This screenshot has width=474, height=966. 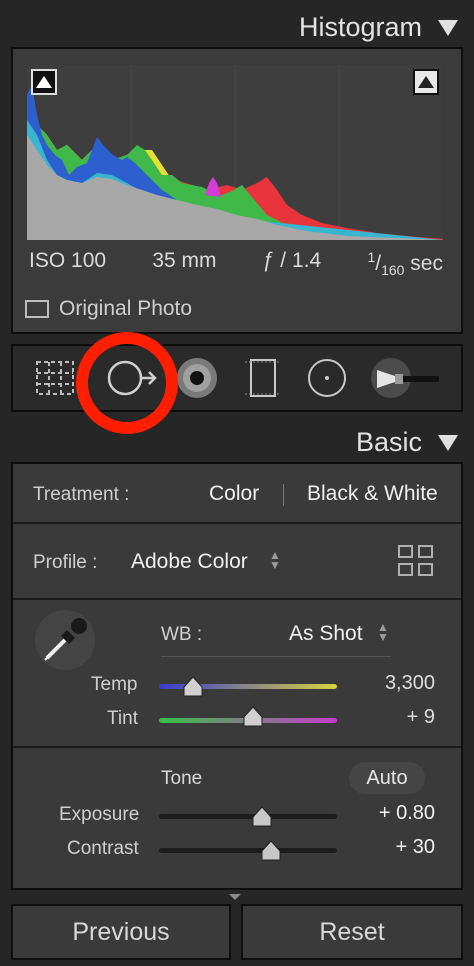 I want to click on original-photo-checkbox, so click(x=37, y=309).